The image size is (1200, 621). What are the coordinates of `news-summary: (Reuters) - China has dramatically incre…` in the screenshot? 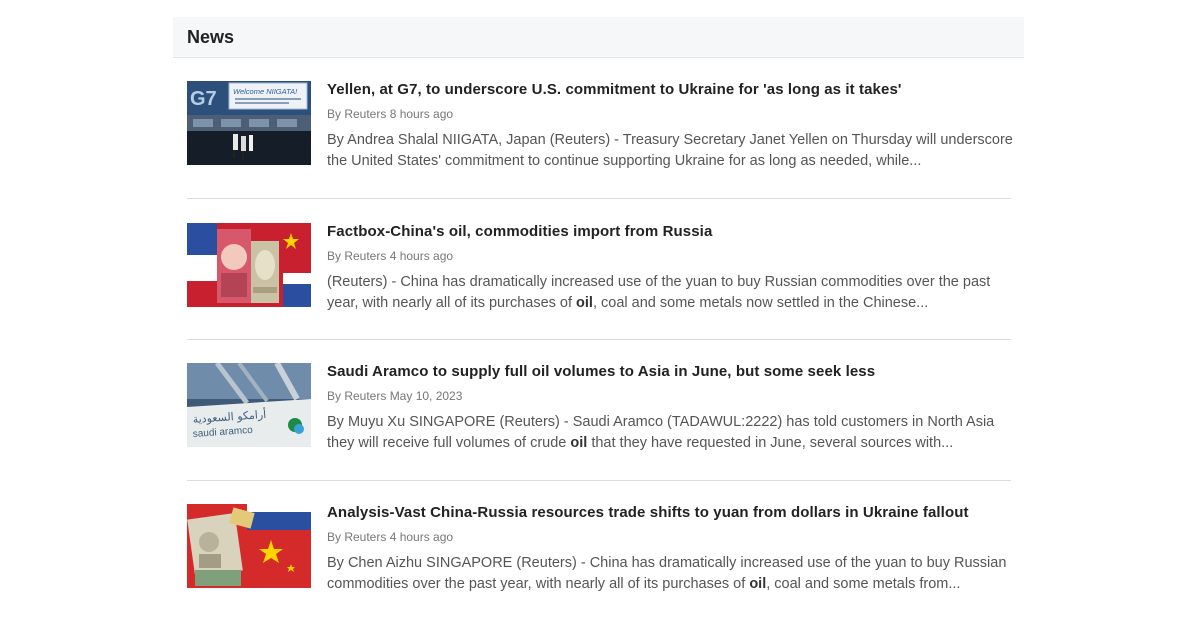 It's located at (672, 293).